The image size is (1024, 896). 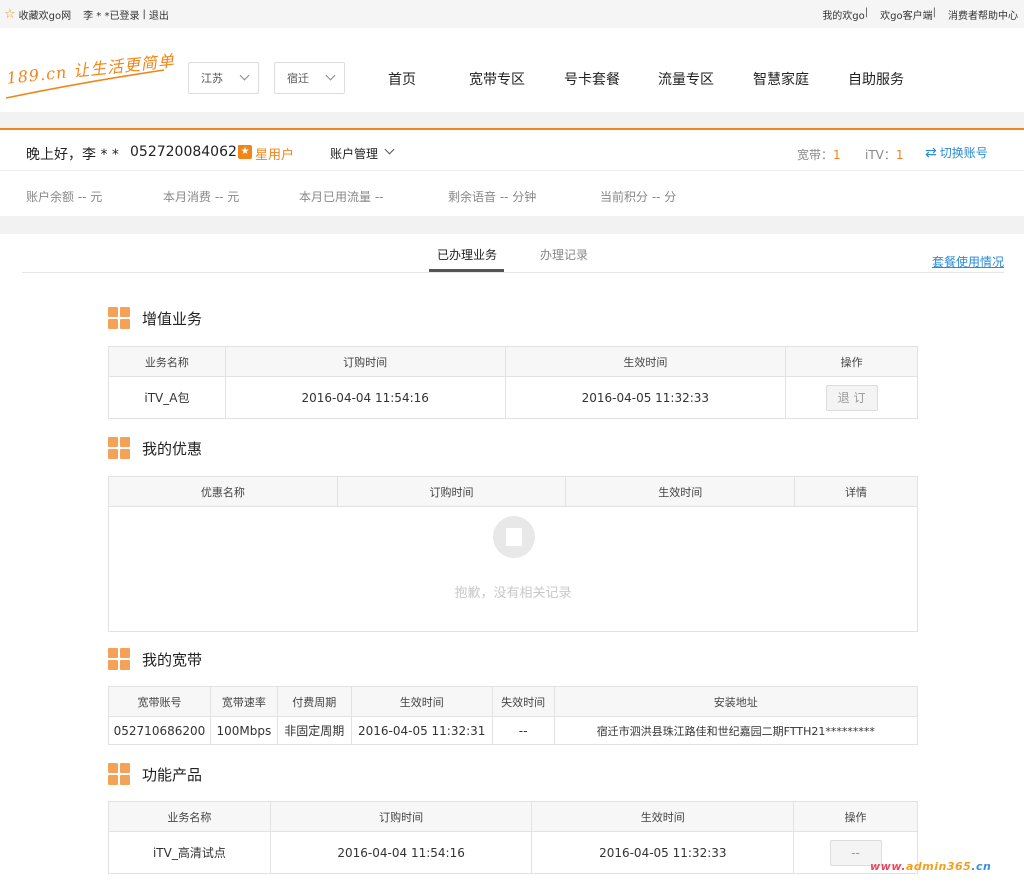 What do you see at coordinates (880, 155) in the screenshot?
I see `itv-label: iTV：` at bounding box center [880, 155].